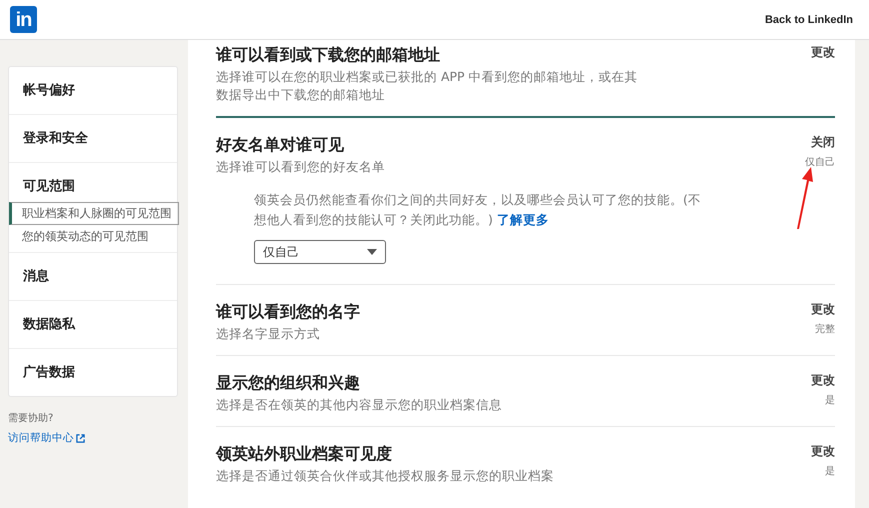 The height and width of the screenshot is (508, 869). Describe the element at coordinates (805, 198) in the screenshot. I see `annotation-arrow` at that location.